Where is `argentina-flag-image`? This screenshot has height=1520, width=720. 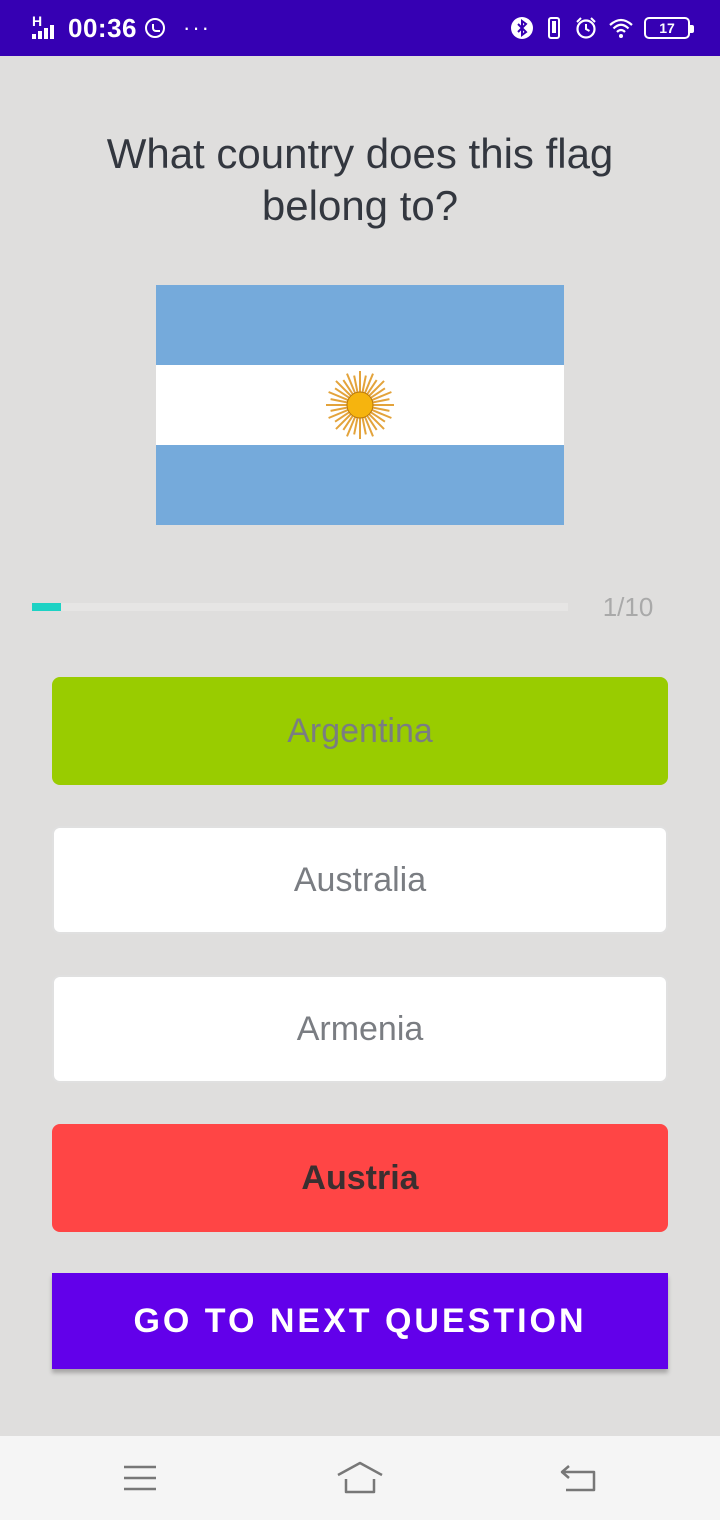 argentina-flag-image is located at coordinates (360, 405).